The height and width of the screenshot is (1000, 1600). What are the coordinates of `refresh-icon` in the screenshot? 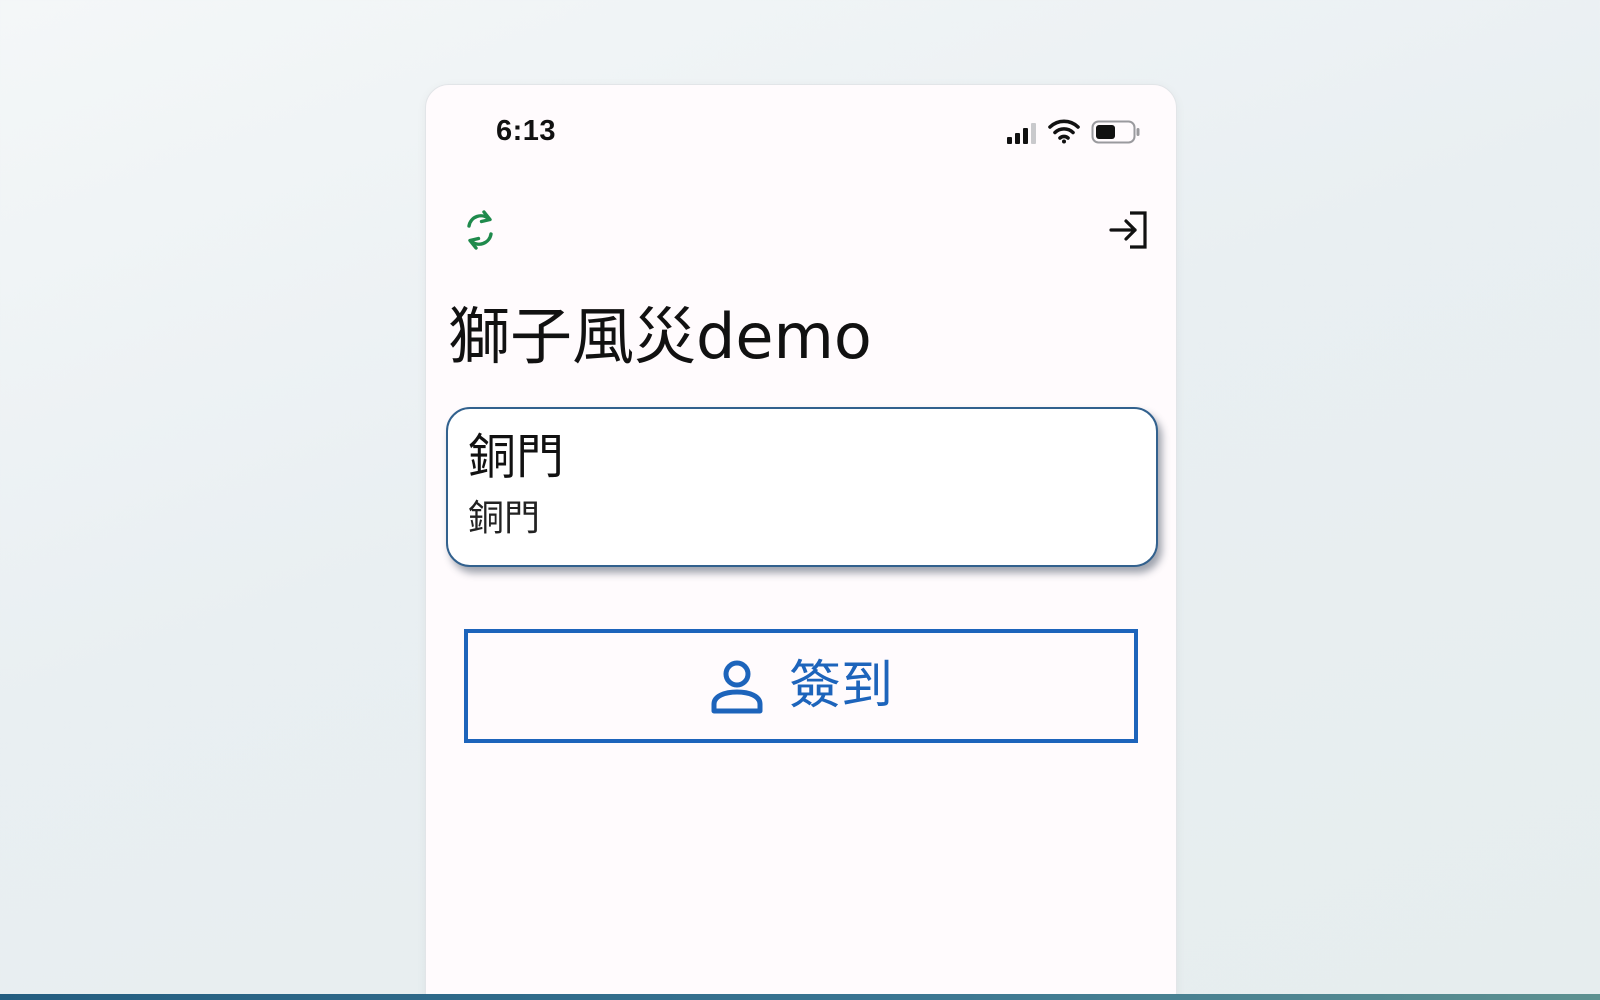 It's located at (480, 230).